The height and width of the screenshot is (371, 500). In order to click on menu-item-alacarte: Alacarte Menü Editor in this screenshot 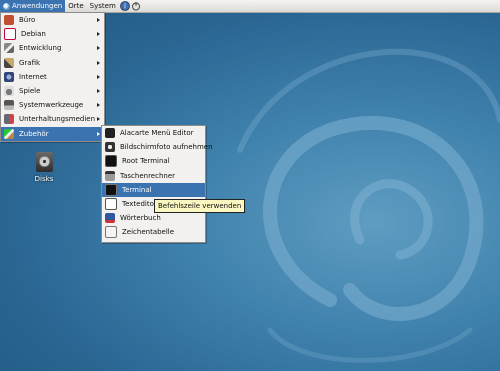, I will do `click(153, 133)`.